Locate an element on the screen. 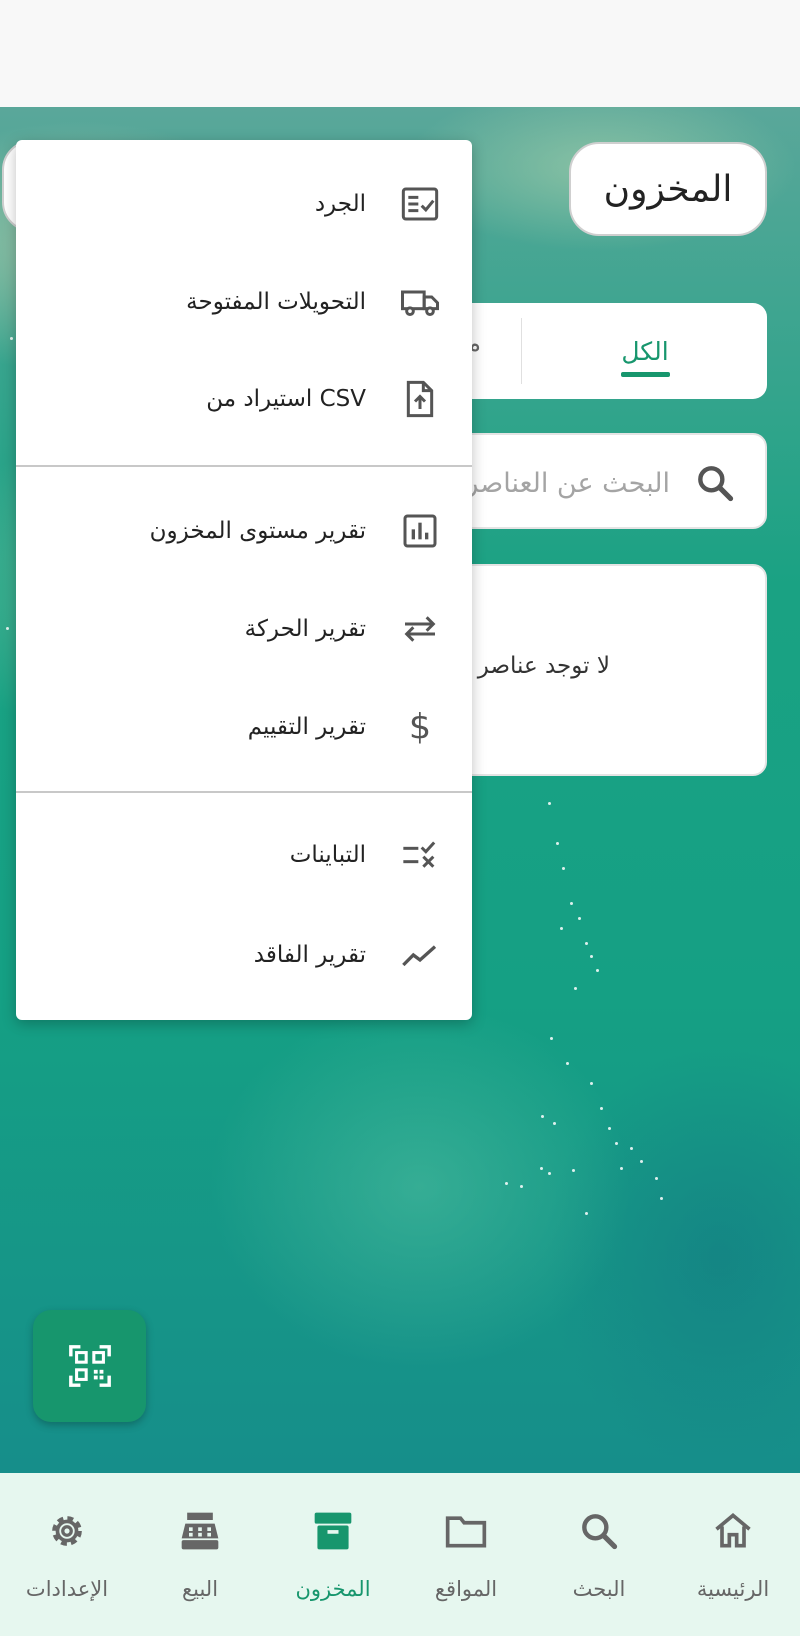 The width and height of the screenshot is (800, 1636). nav-home: الرئيسية is located at coordinates (733, 1554).